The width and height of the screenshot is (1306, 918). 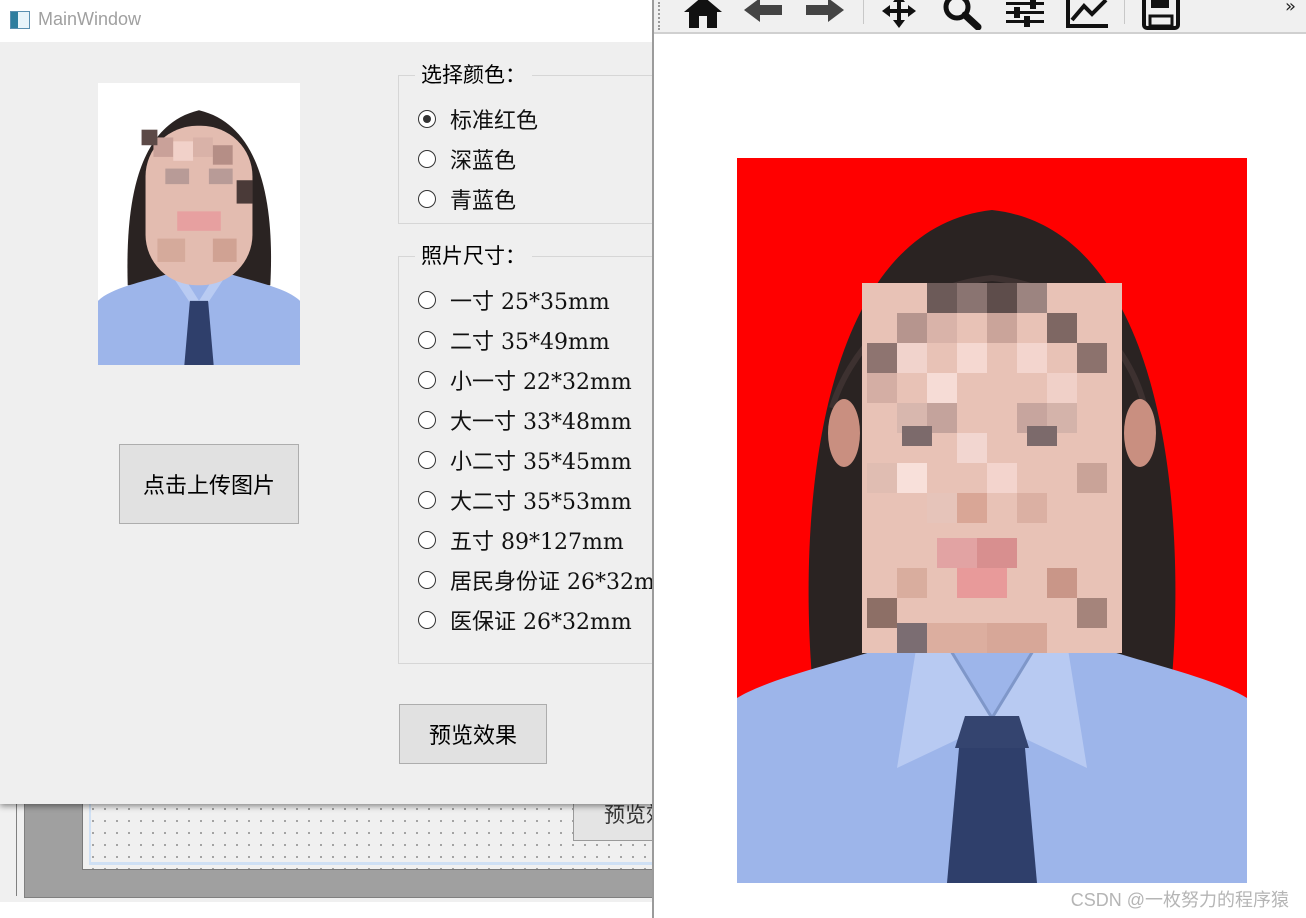 What do you see at coordinates (541, 382) in the screenshot?
I see `radio-label: 小一寸 22*32mm` at bounding box center [541, 382].